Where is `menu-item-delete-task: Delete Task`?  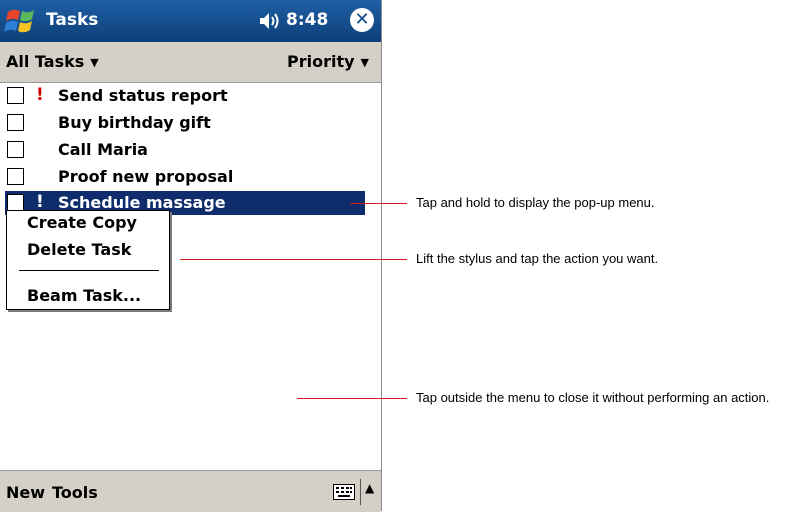
menu-item-delete-task: Delete Task is located at coordinates (79, 249).